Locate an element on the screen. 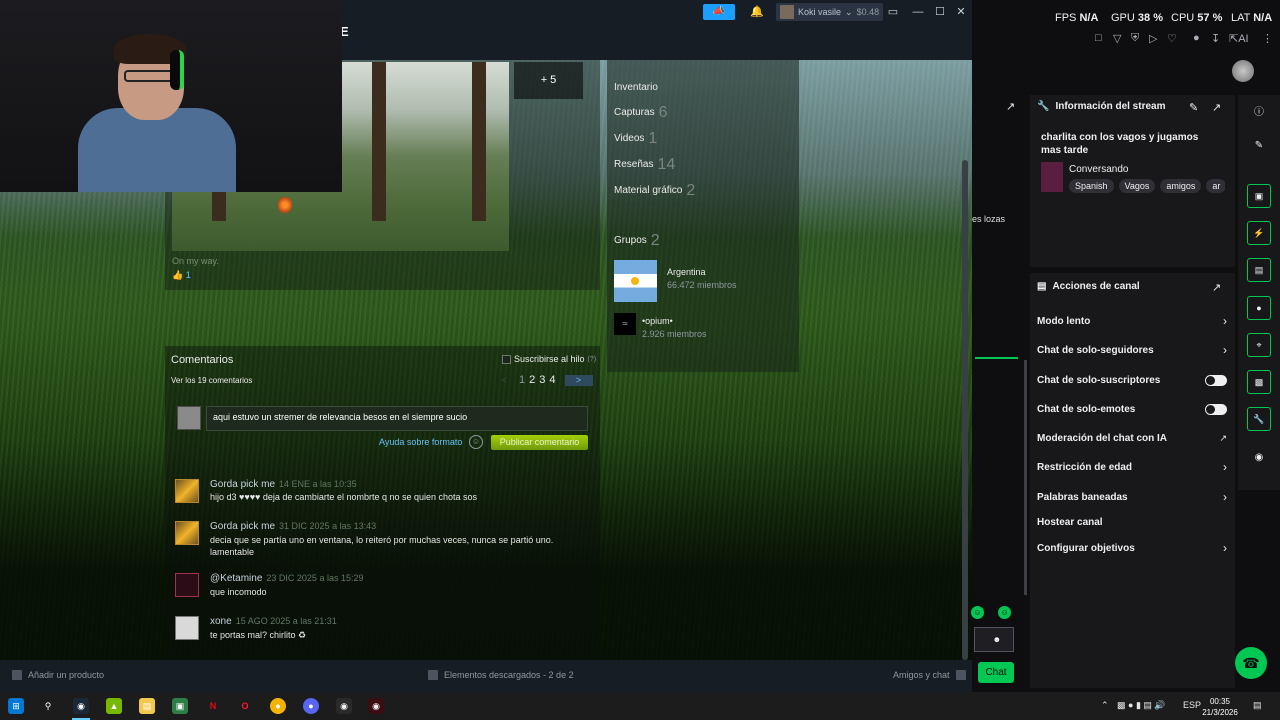  profile-link-videos: Videos 1 is located at coordinates (635, 139).